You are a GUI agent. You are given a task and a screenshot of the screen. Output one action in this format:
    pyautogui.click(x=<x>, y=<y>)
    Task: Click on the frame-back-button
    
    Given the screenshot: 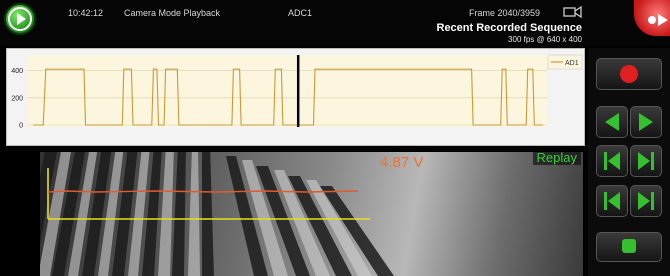 What is the action you would take?
    pyautogui.click(x=612, y=161)
    